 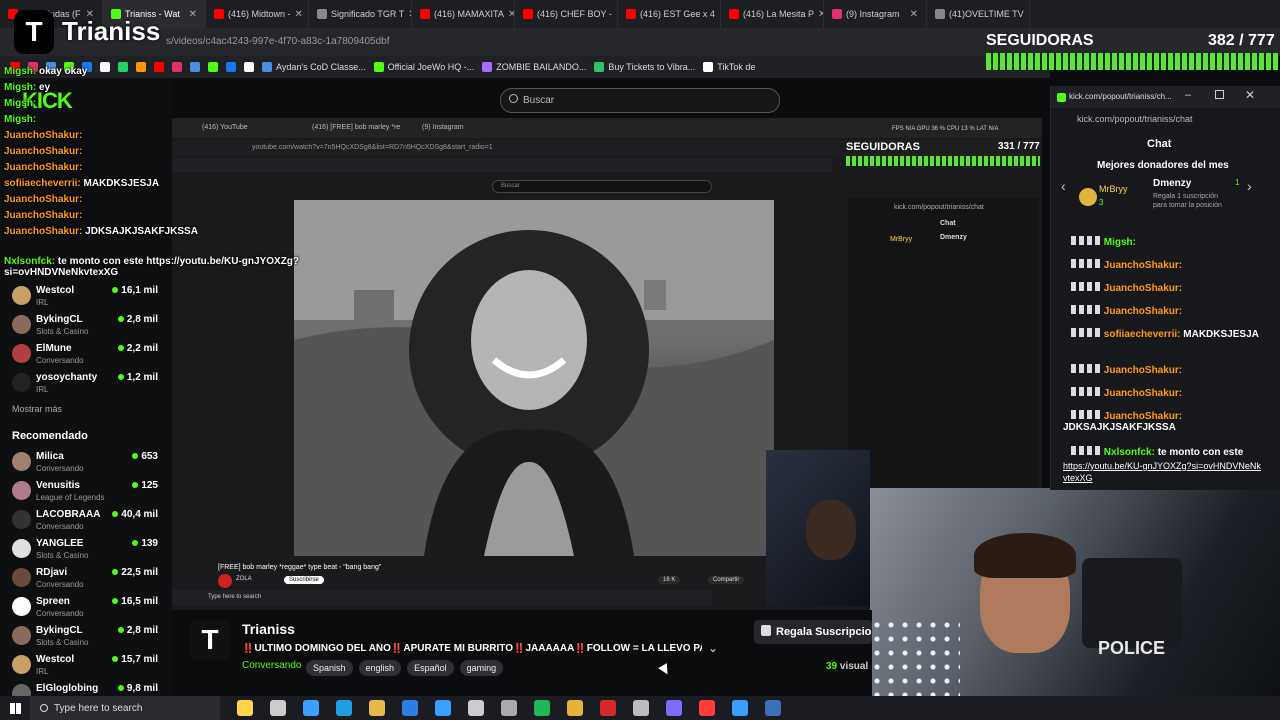 What do you see at coordinates (463, 14) in the screenshot?
I see `browser-tab: (416) MAMAXITA ✕` at bounding box center [463, 14].